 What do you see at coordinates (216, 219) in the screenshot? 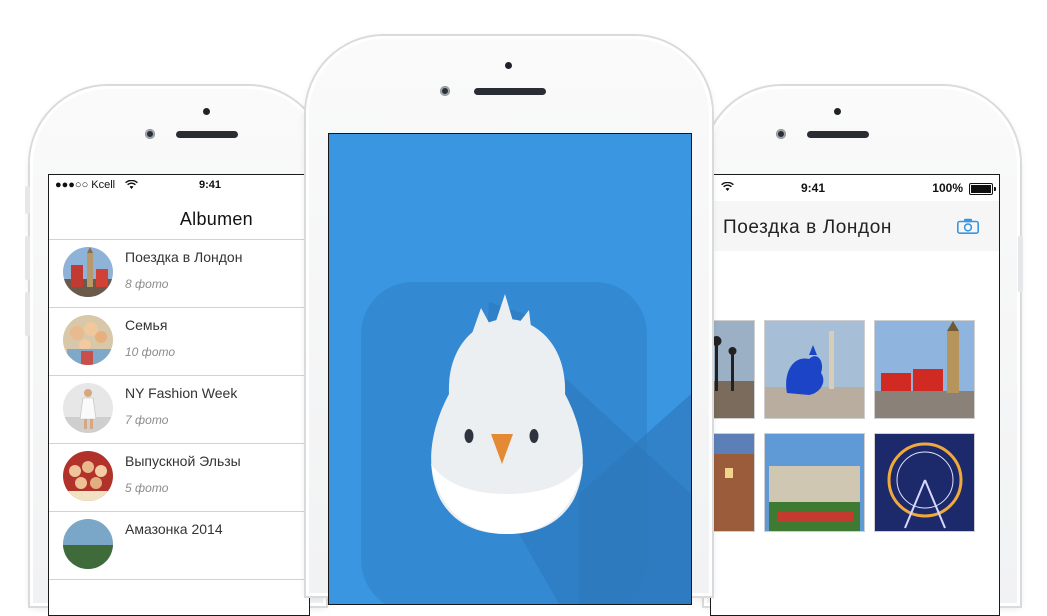
I see `page-title: Albumen` at bounding box center [216, 219].